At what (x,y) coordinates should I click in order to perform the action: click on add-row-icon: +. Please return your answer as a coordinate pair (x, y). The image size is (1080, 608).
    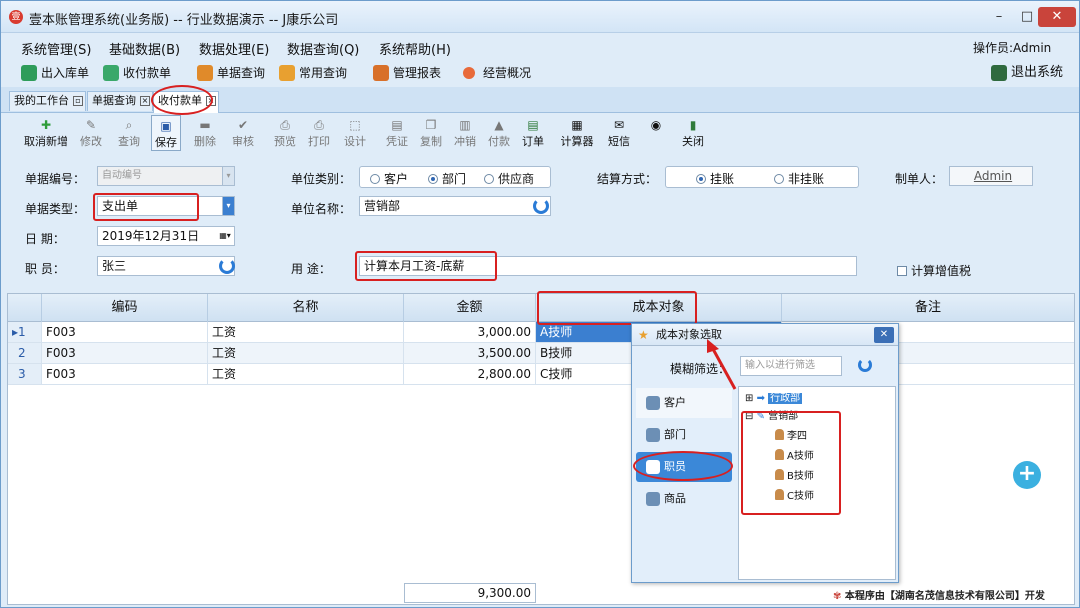
    Looking at the image, I should click on (1027, 475).